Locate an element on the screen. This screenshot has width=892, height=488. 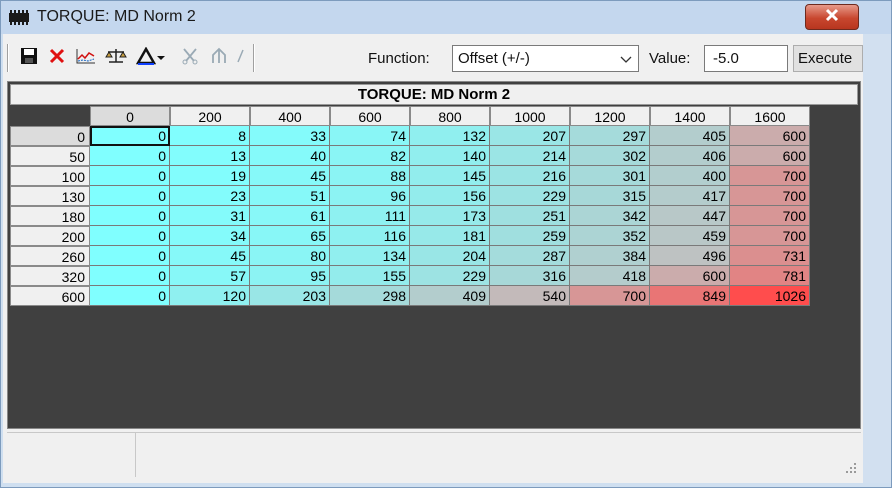
table-cell: 207 is located at coordinates (530, 136).